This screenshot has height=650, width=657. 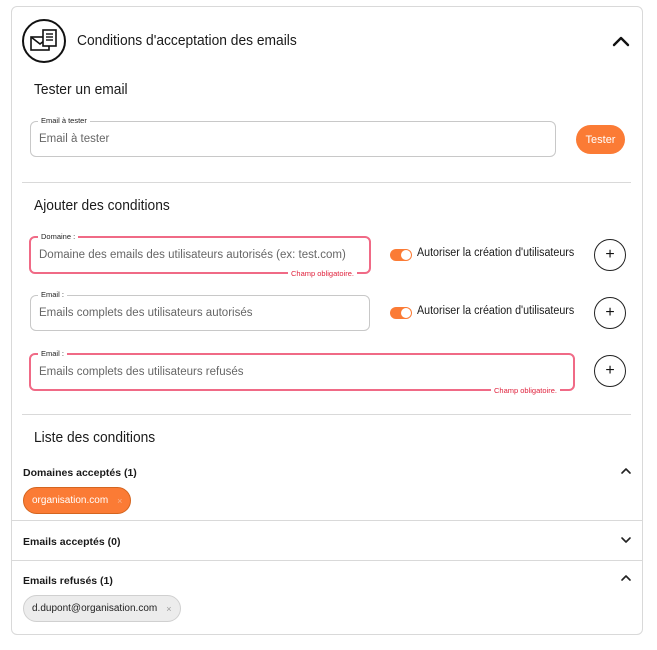 What do you see at coordinates (293, 139) in the screenshot?
I see `test-email-input` at bounding box center [293, 139].